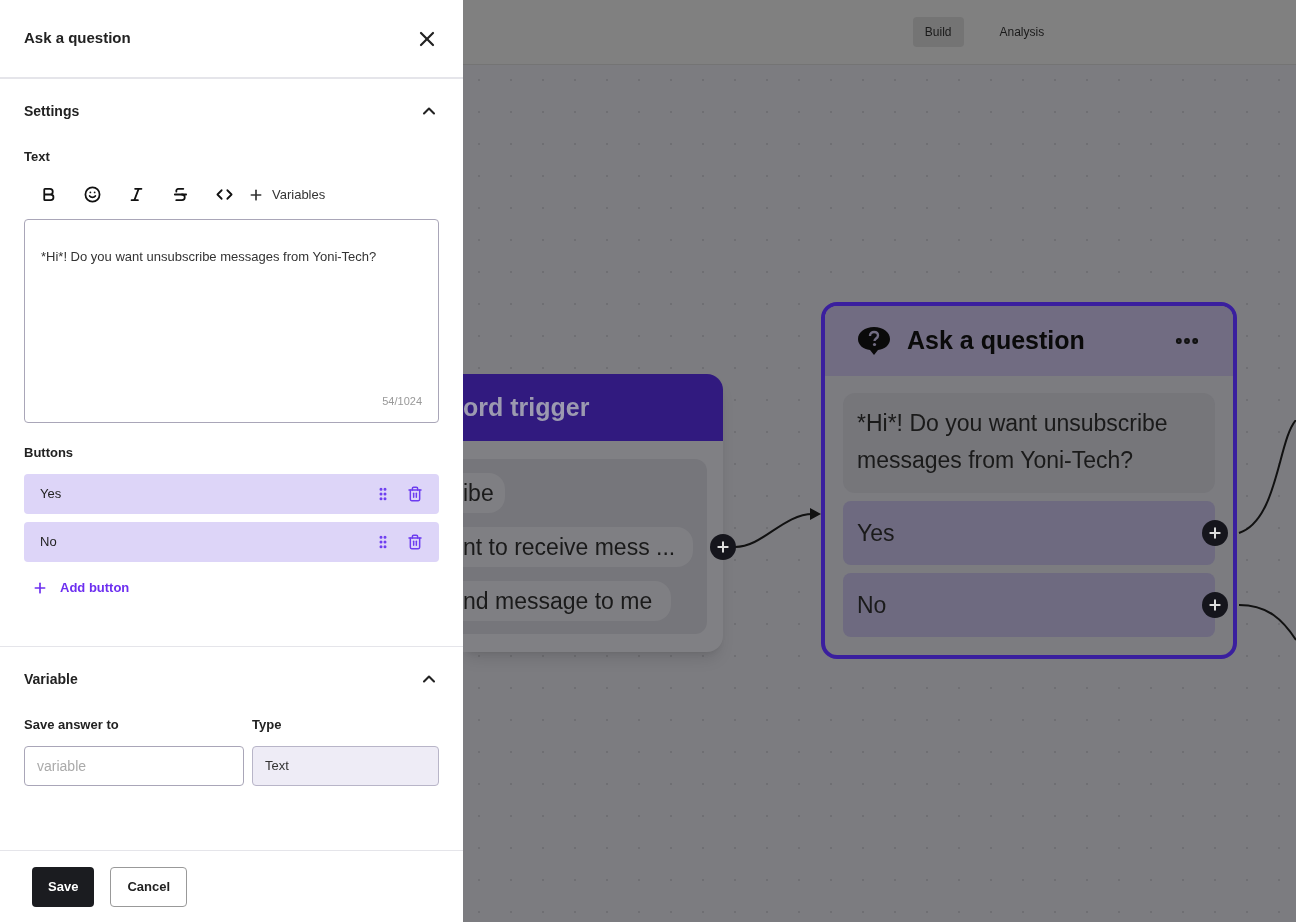 Image resolution: width=1296 pixels, height=922 pixels. Describe the element at coordinates (996, 341) in the screenshot. I see `node-title: Ask a question` at that location.